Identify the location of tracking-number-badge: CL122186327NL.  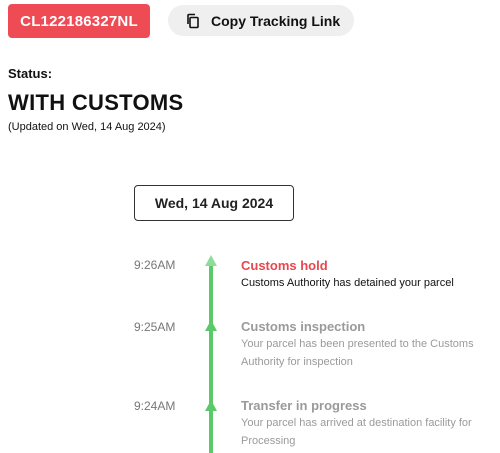
(79, 21).